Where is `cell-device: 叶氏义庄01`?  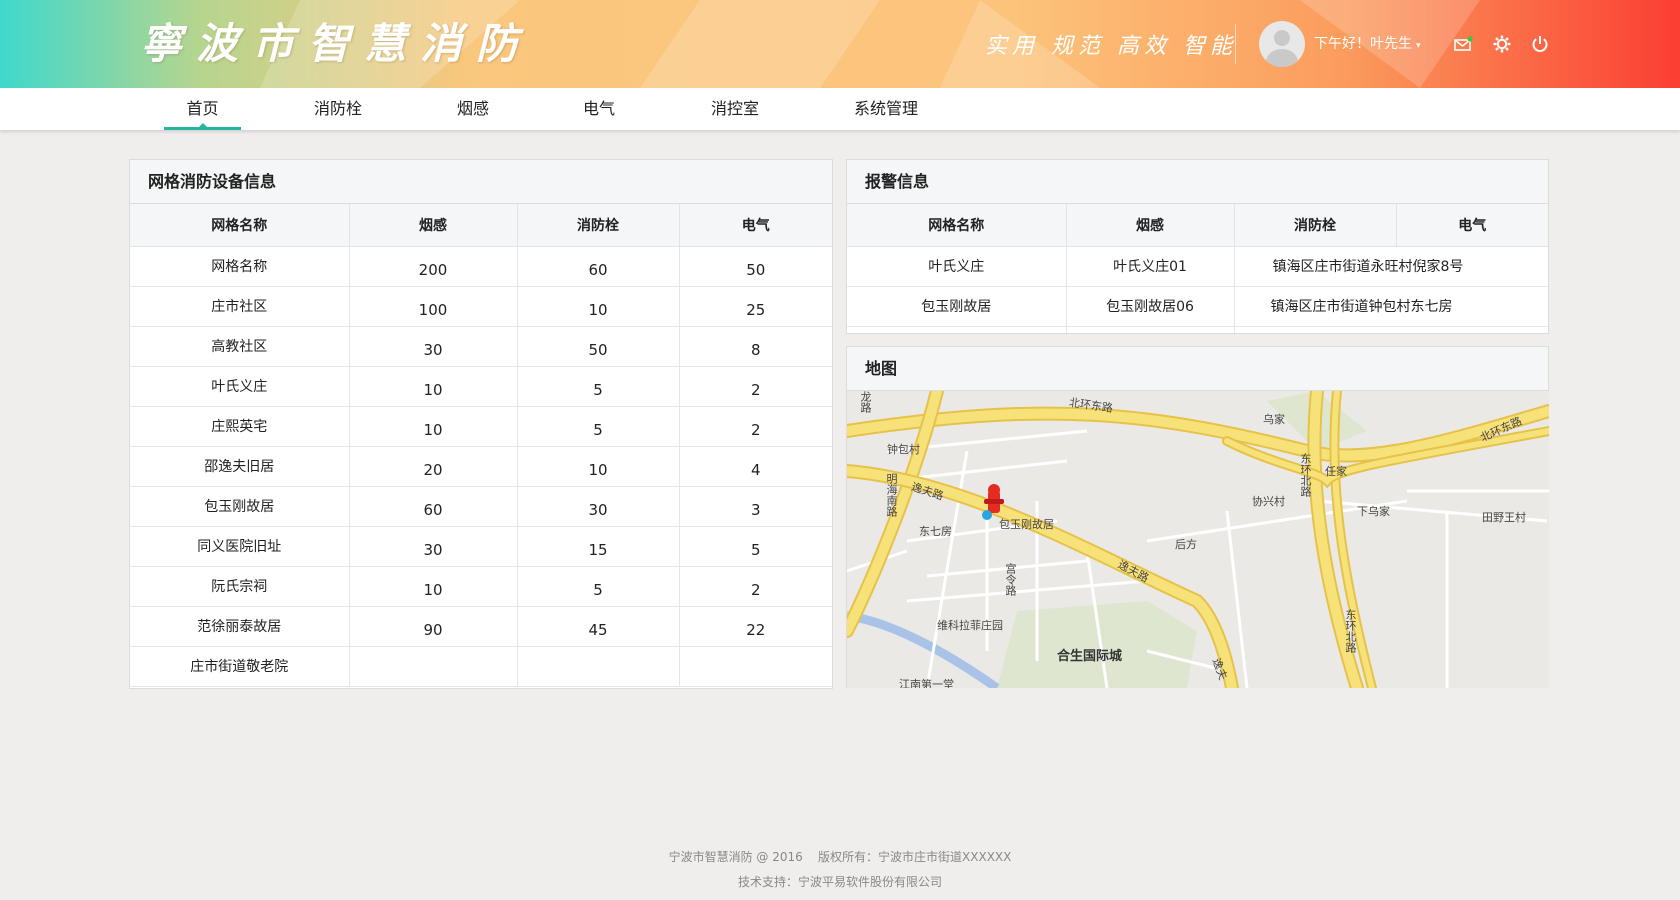
cell-device: 叶氏义庄01 is located at coordinates (1150, 266).